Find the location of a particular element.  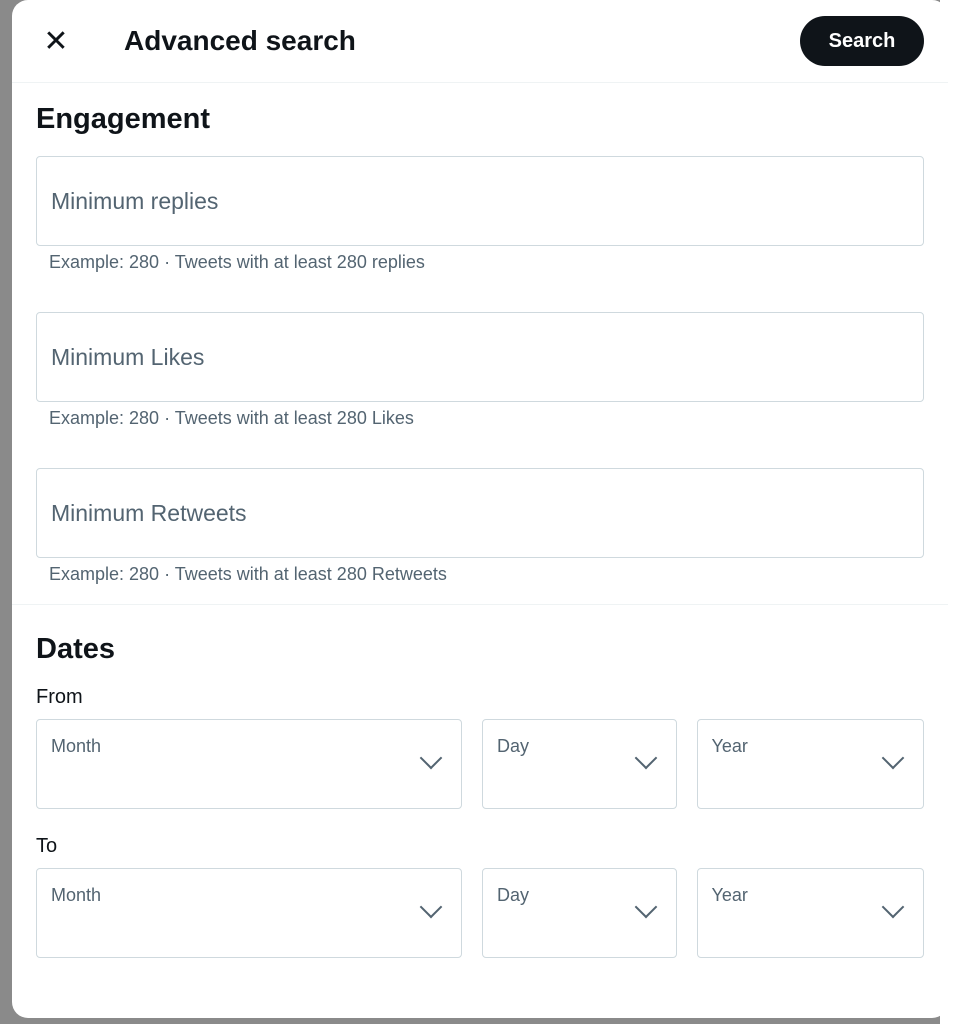

search-button: Search is located at coordinates (862, 41).